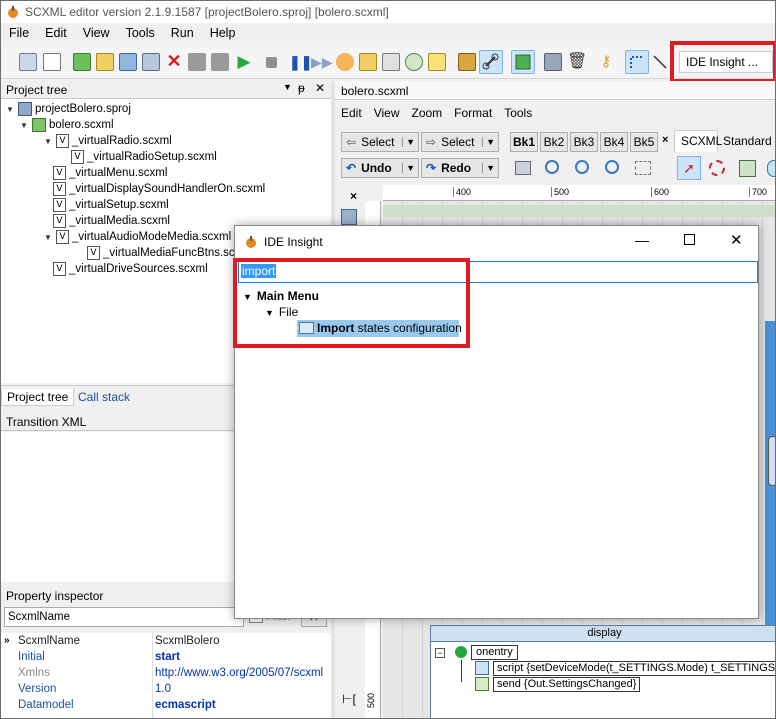  What do you see at coordinates (552, 167) in the screenshot?
I see `zoom-icon` at bounding box center [552, 167].